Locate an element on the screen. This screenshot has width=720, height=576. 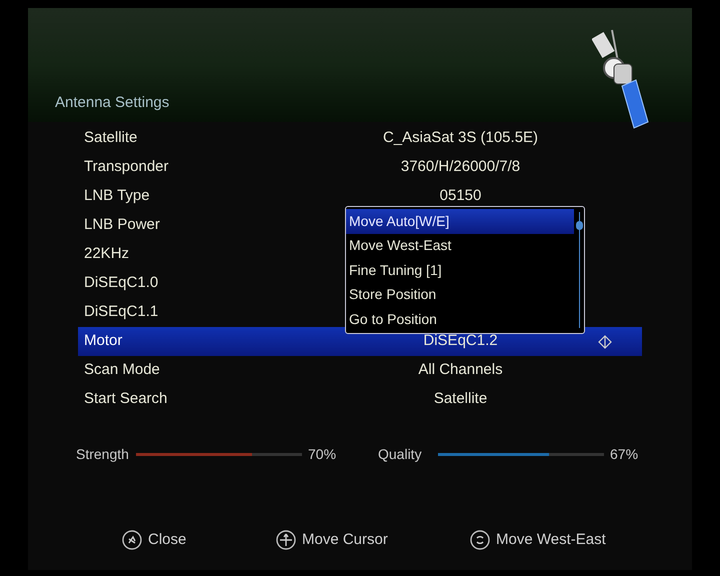
setting-value: 05150 is located at coordinates (460, 196).